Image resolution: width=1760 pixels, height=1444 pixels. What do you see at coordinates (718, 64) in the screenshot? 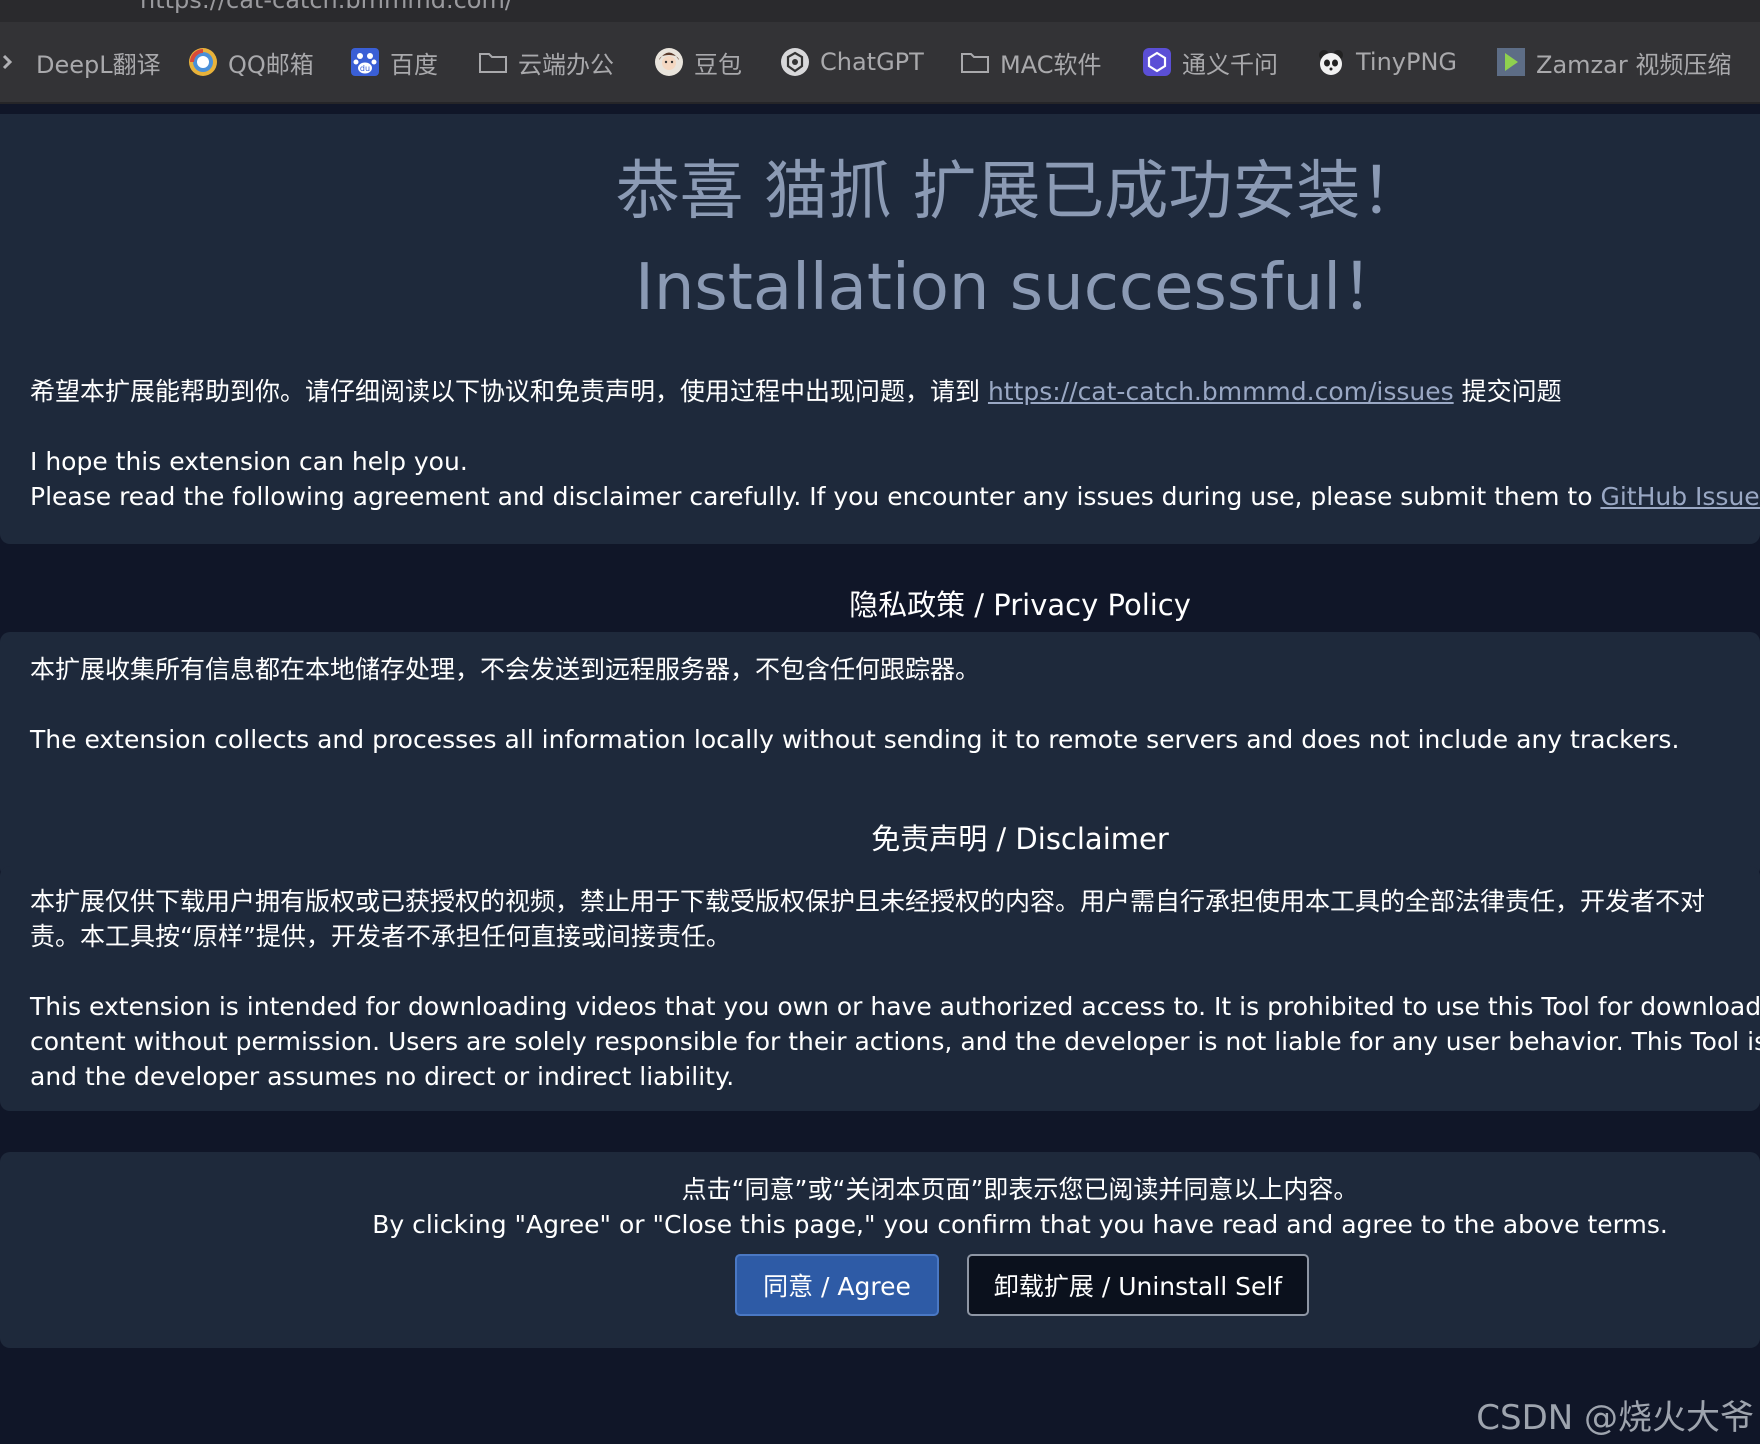
I see `bookmark-label: 豆包` at bounding box center [718, 64].